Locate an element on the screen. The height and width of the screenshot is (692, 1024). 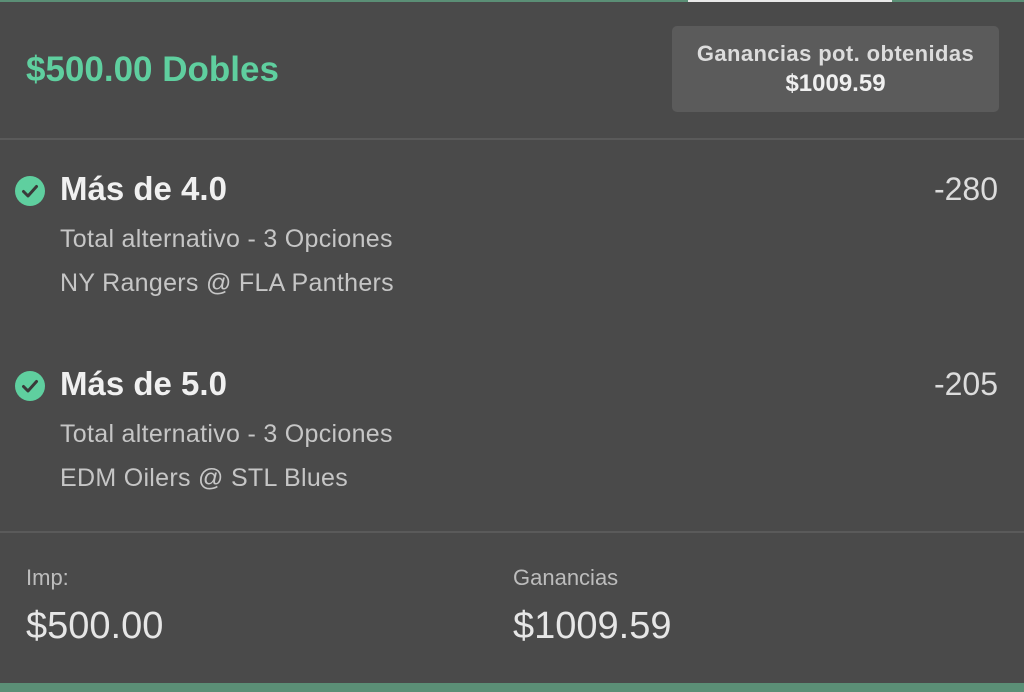
winnings-value: $1009.59 is located at coordinates (592, 626).